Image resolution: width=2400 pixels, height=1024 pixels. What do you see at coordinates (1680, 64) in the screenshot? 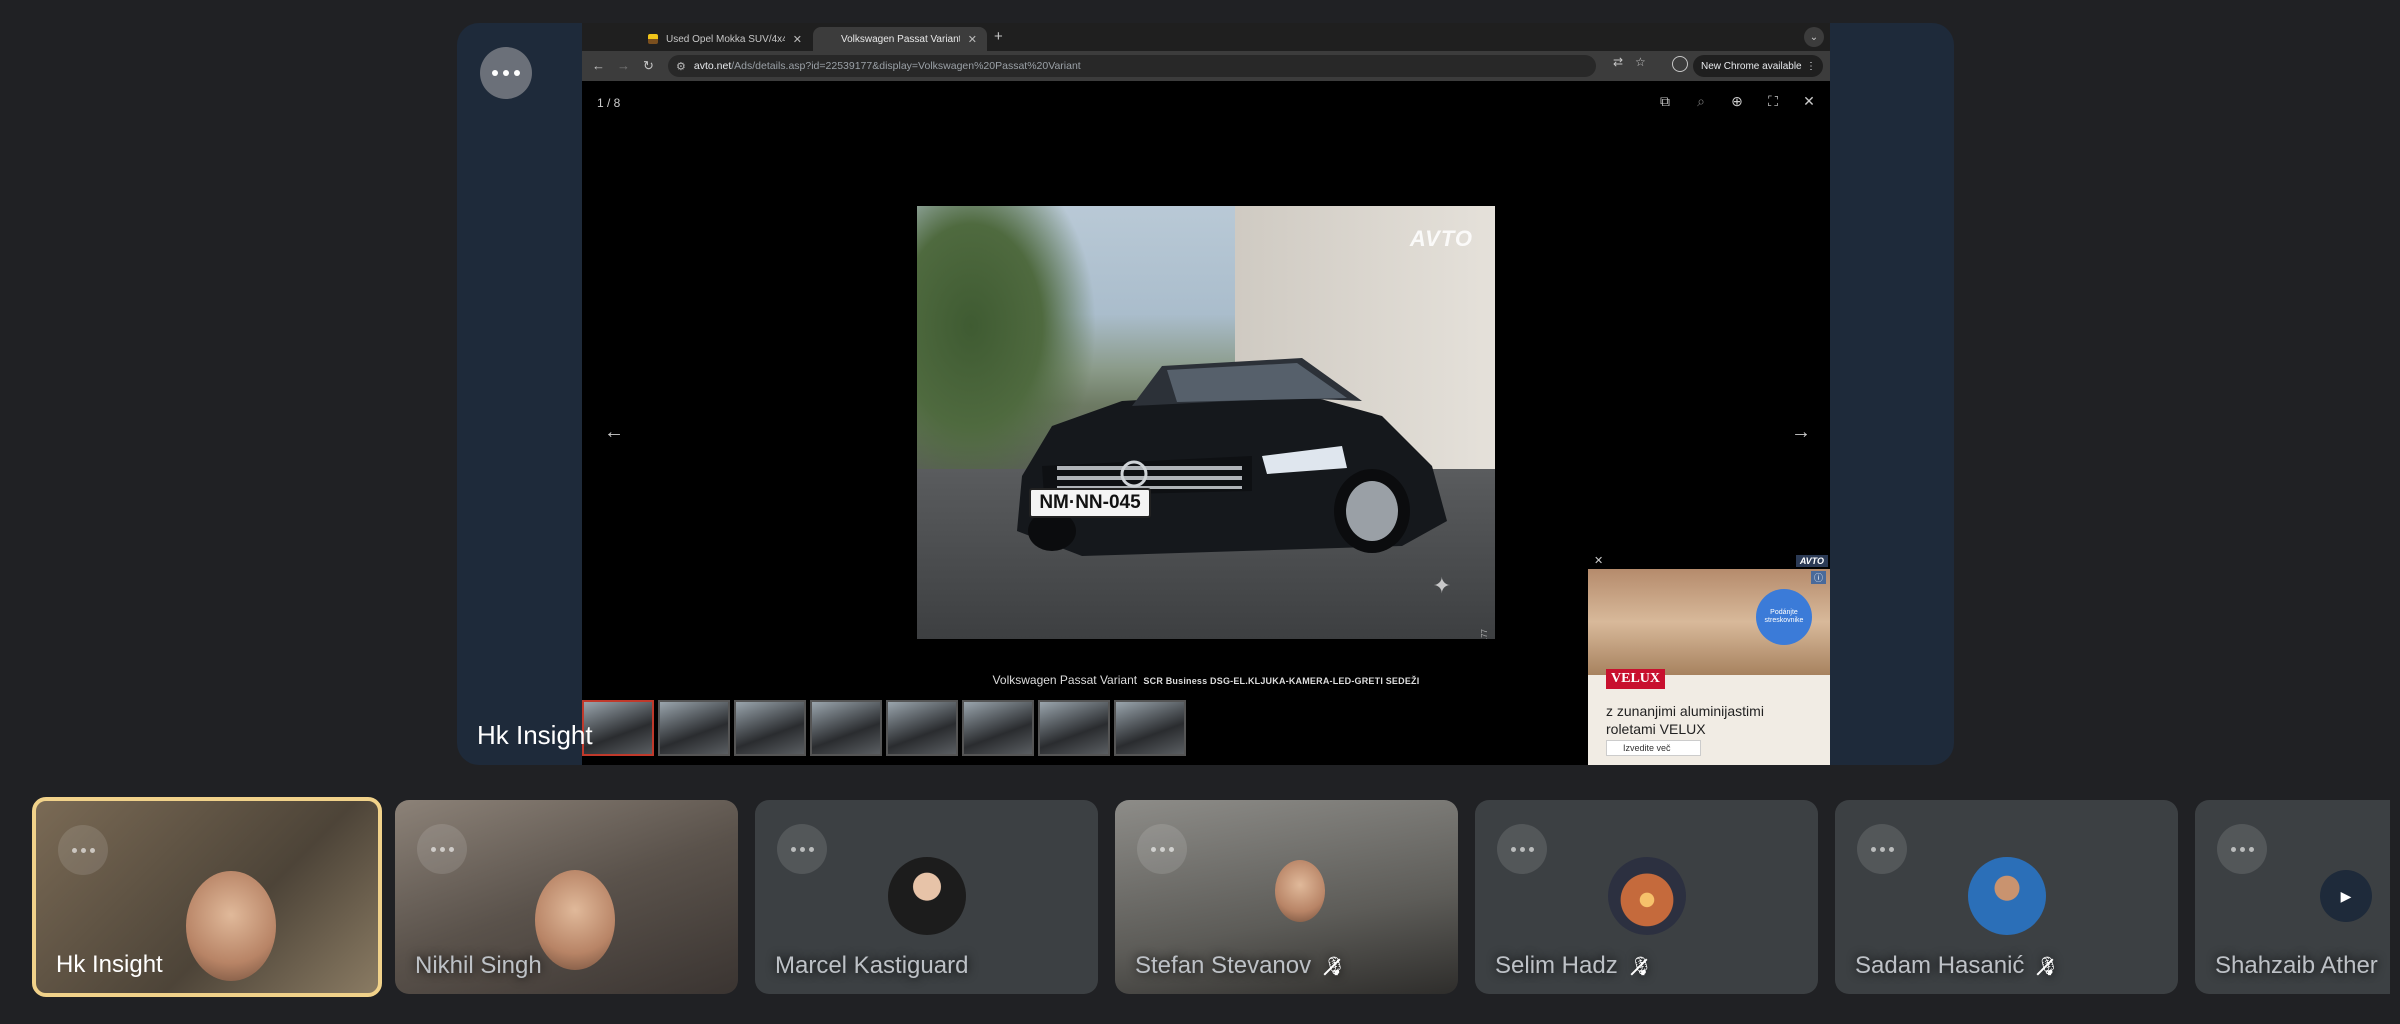
I see `profile-icon` at bounding box center [1680, 64].